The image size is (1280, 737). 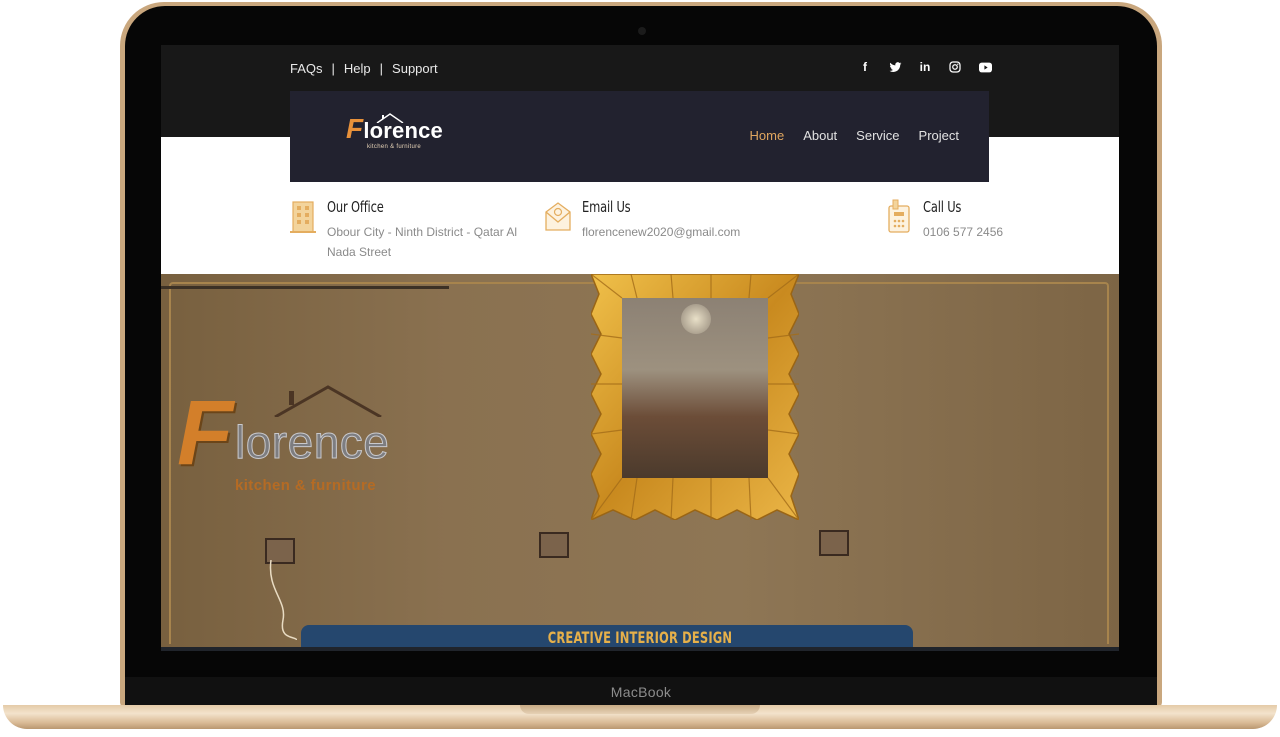 What do you see at coordinates (328, 401) in the screenshot?
I see `hero-roof-icon` at bounding box center [328, 401].